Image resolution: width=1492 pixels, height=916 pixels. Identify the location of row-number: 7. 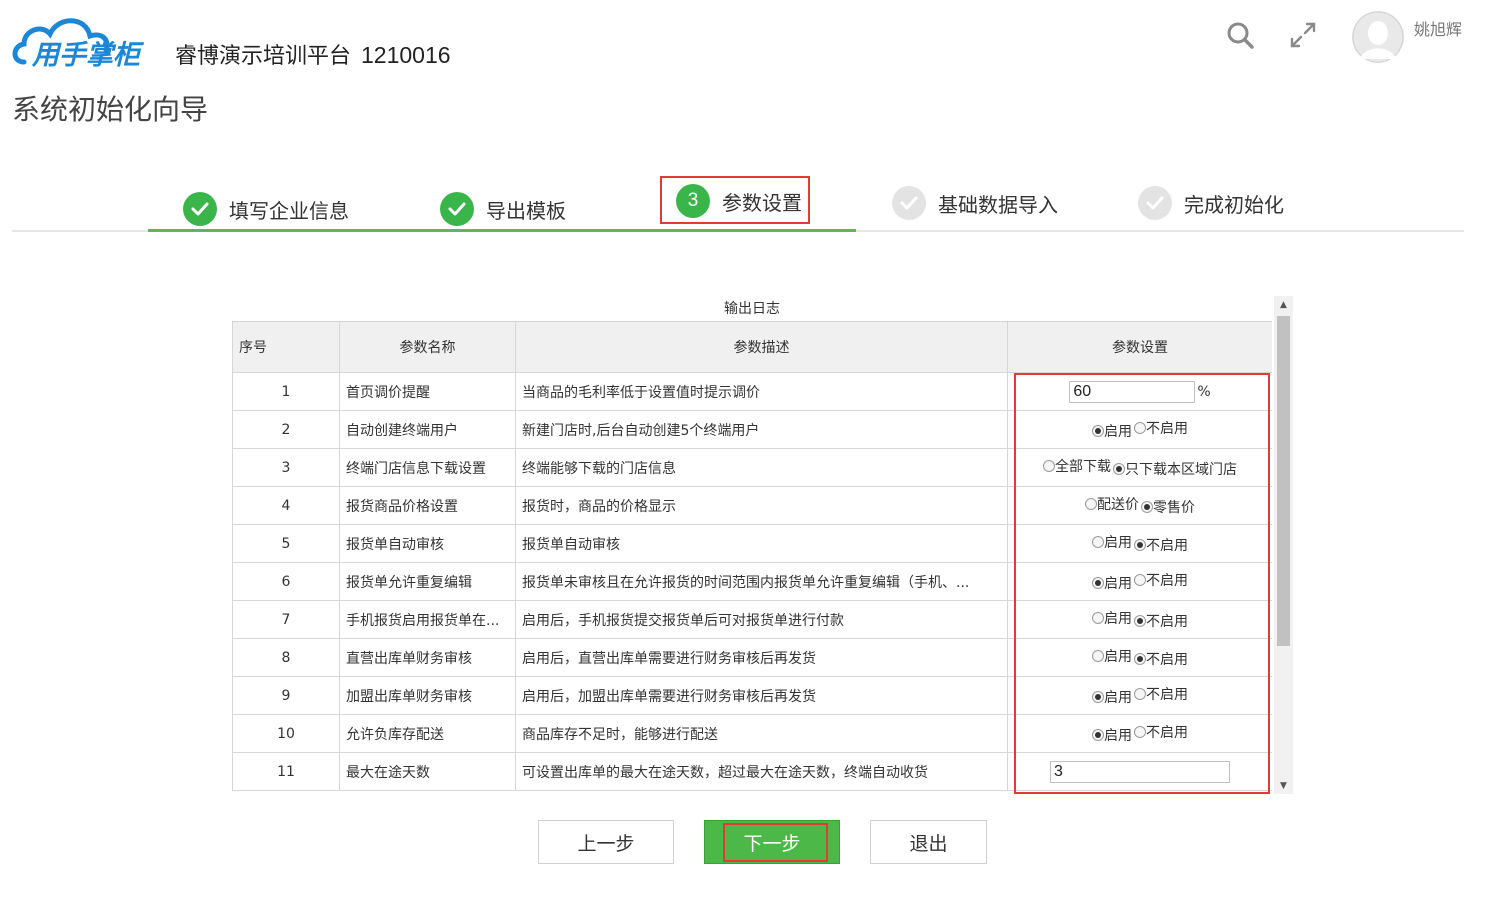
(286, 619).